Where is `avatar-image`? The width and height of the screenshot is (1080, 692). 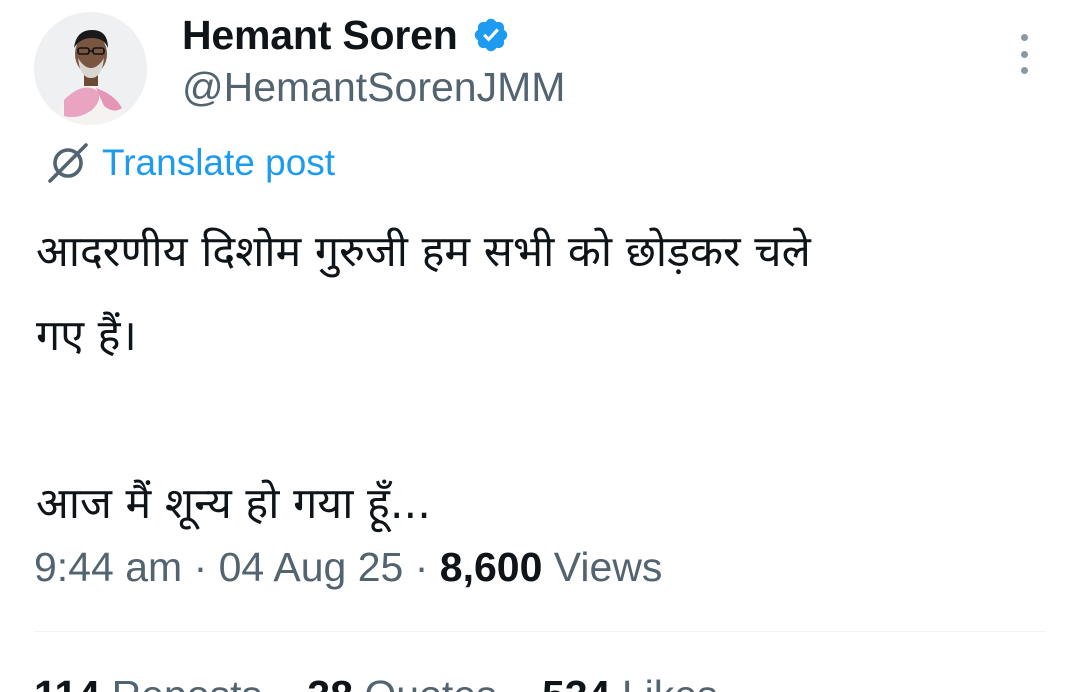
avatar-image is located at coordinates (90, 68).